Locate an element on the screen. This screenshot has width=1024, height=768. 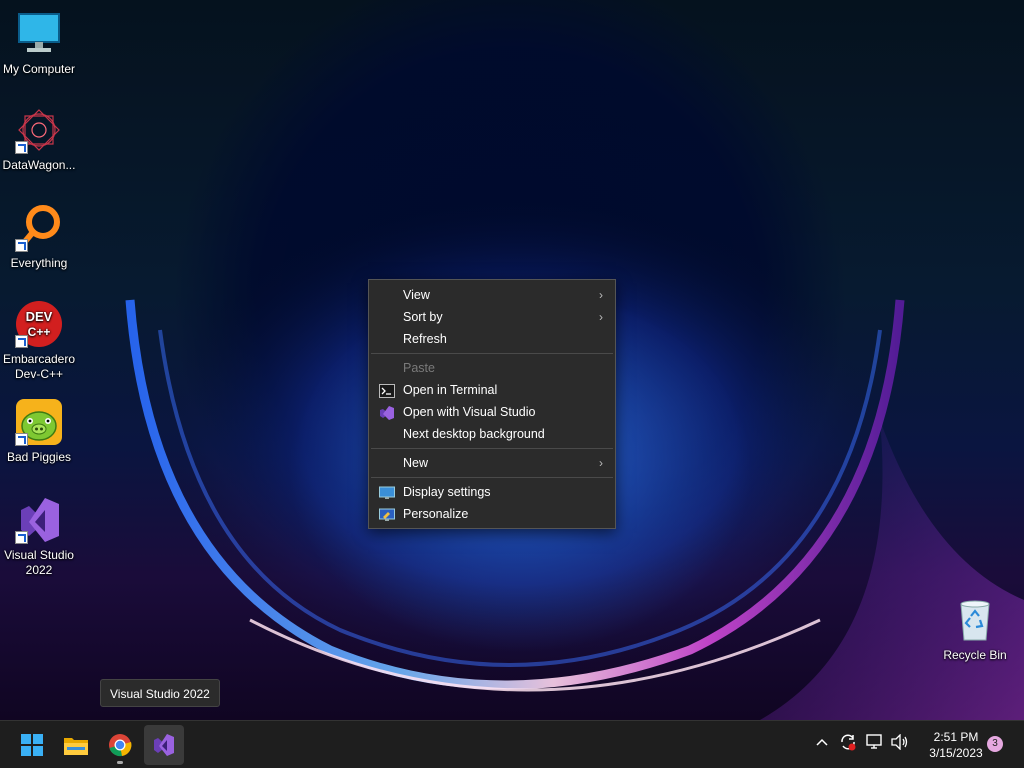
desktop-icon-my-computer: My Computer is located at coordinates (39, 43).